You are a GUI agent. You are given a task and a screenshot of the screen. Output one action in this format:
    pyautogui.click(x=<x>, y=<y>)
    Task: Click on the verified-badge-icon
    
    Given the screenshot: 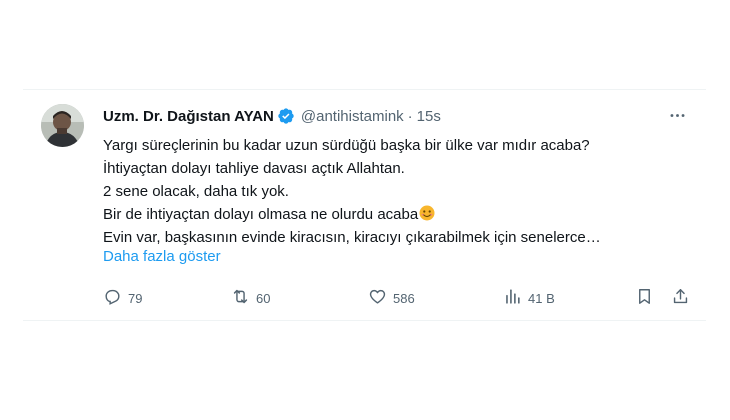 What is the action you would take?
    pyautogui.click(x=286, y=116)
    